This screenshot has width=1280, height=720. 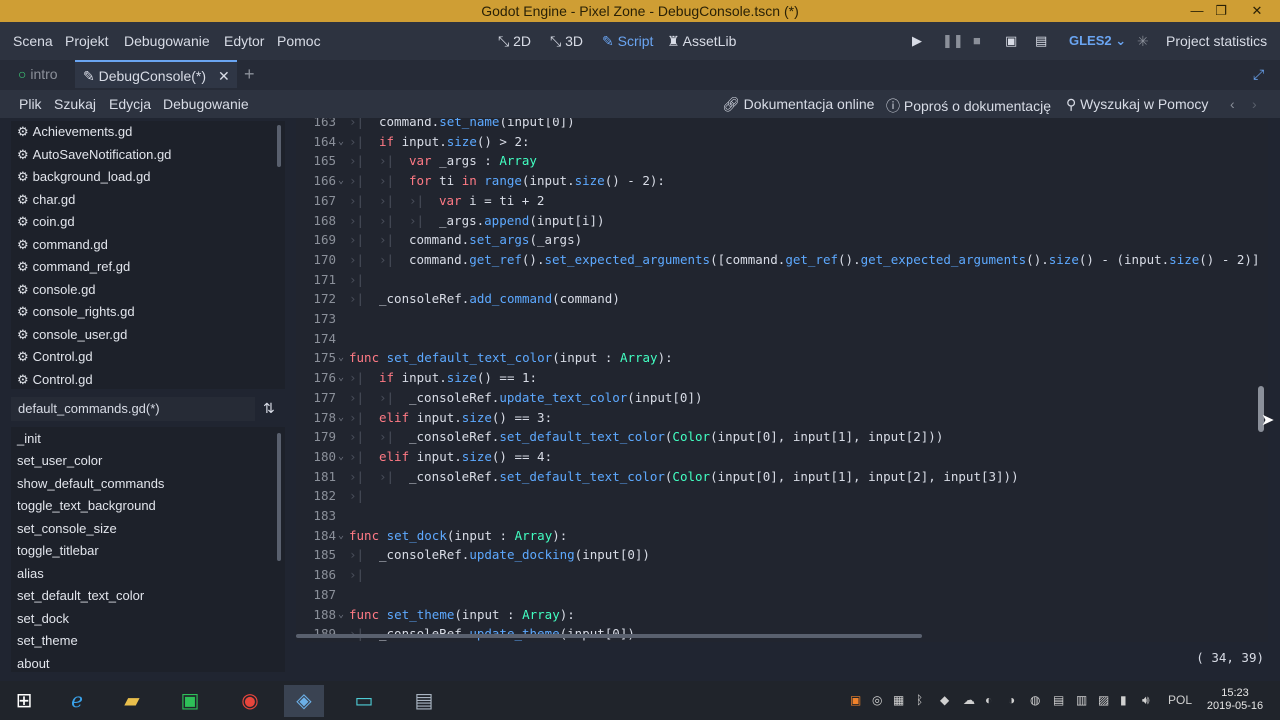 What do you see at coordinates (46, 222) in the screenshot?
I see `list-item: ⚙ coin.gd` at bounding box center [46, 222].